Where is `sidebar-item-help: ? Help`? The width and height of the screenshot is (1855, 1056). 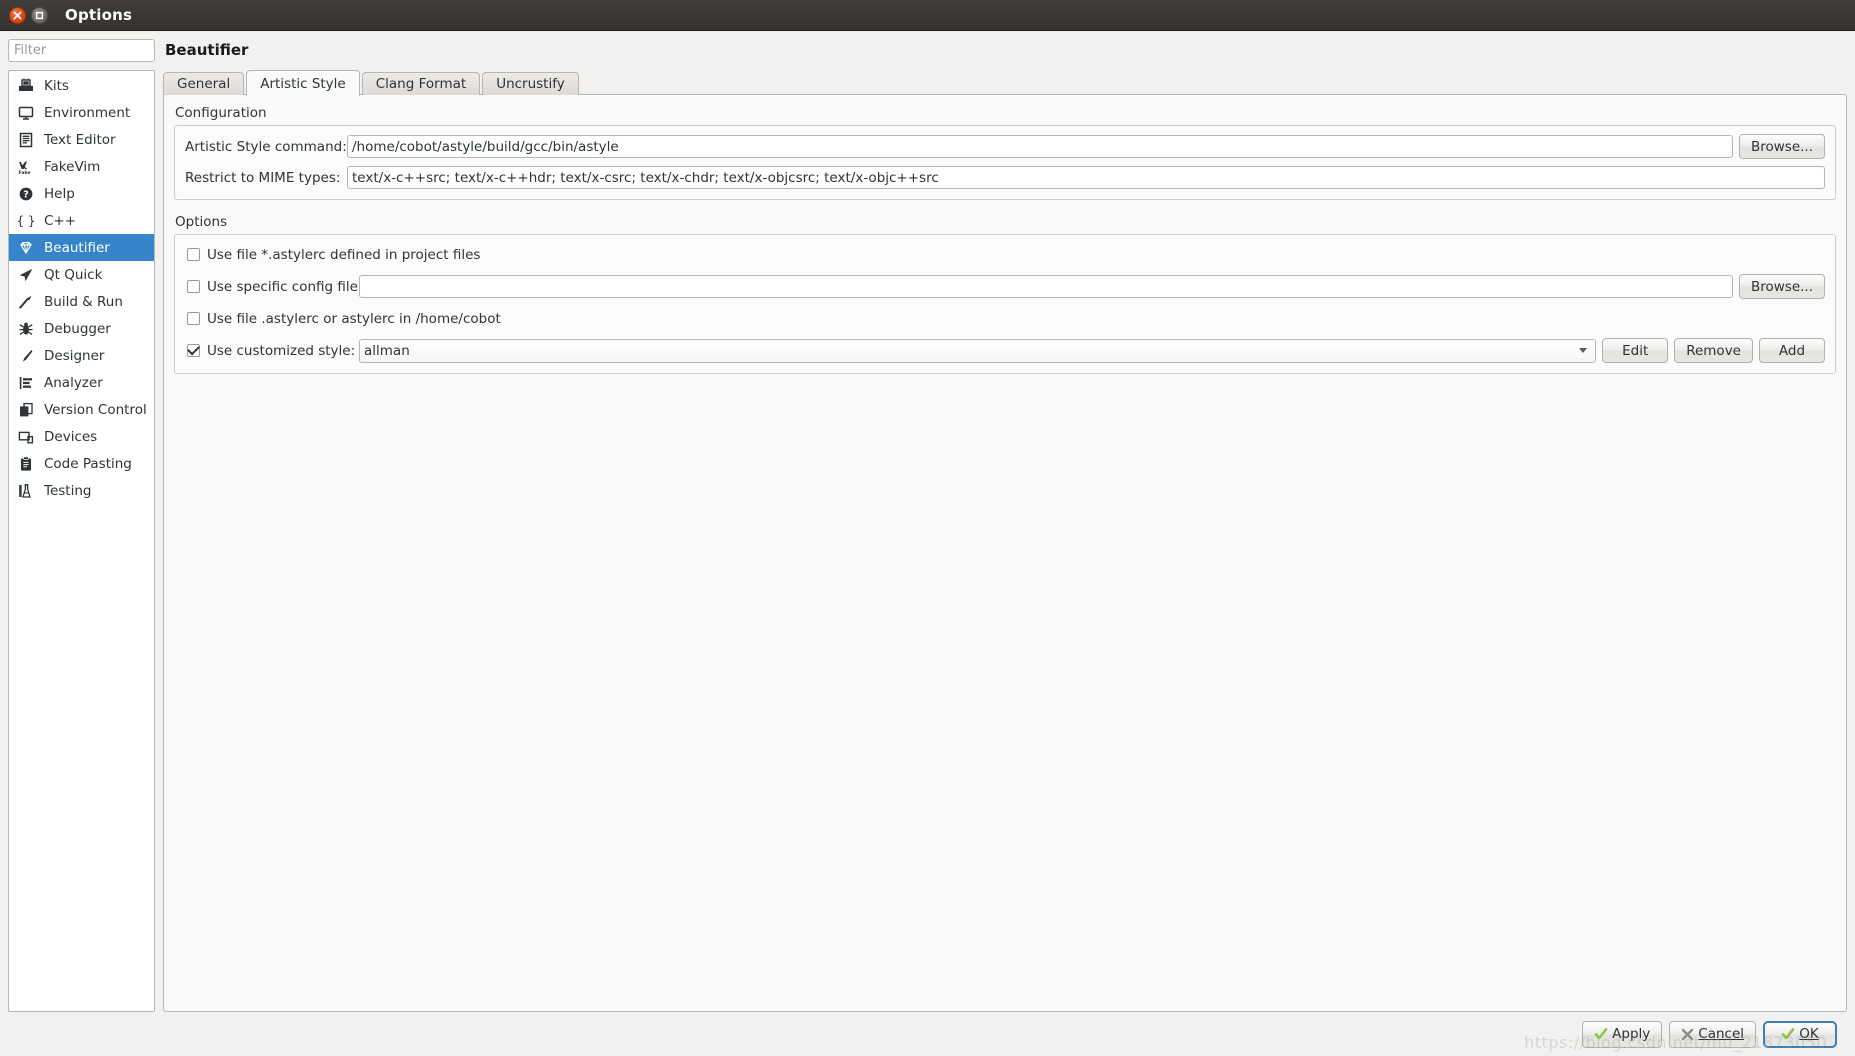 sidebar-item-help: ? Help is located at coordinates (81, 193).